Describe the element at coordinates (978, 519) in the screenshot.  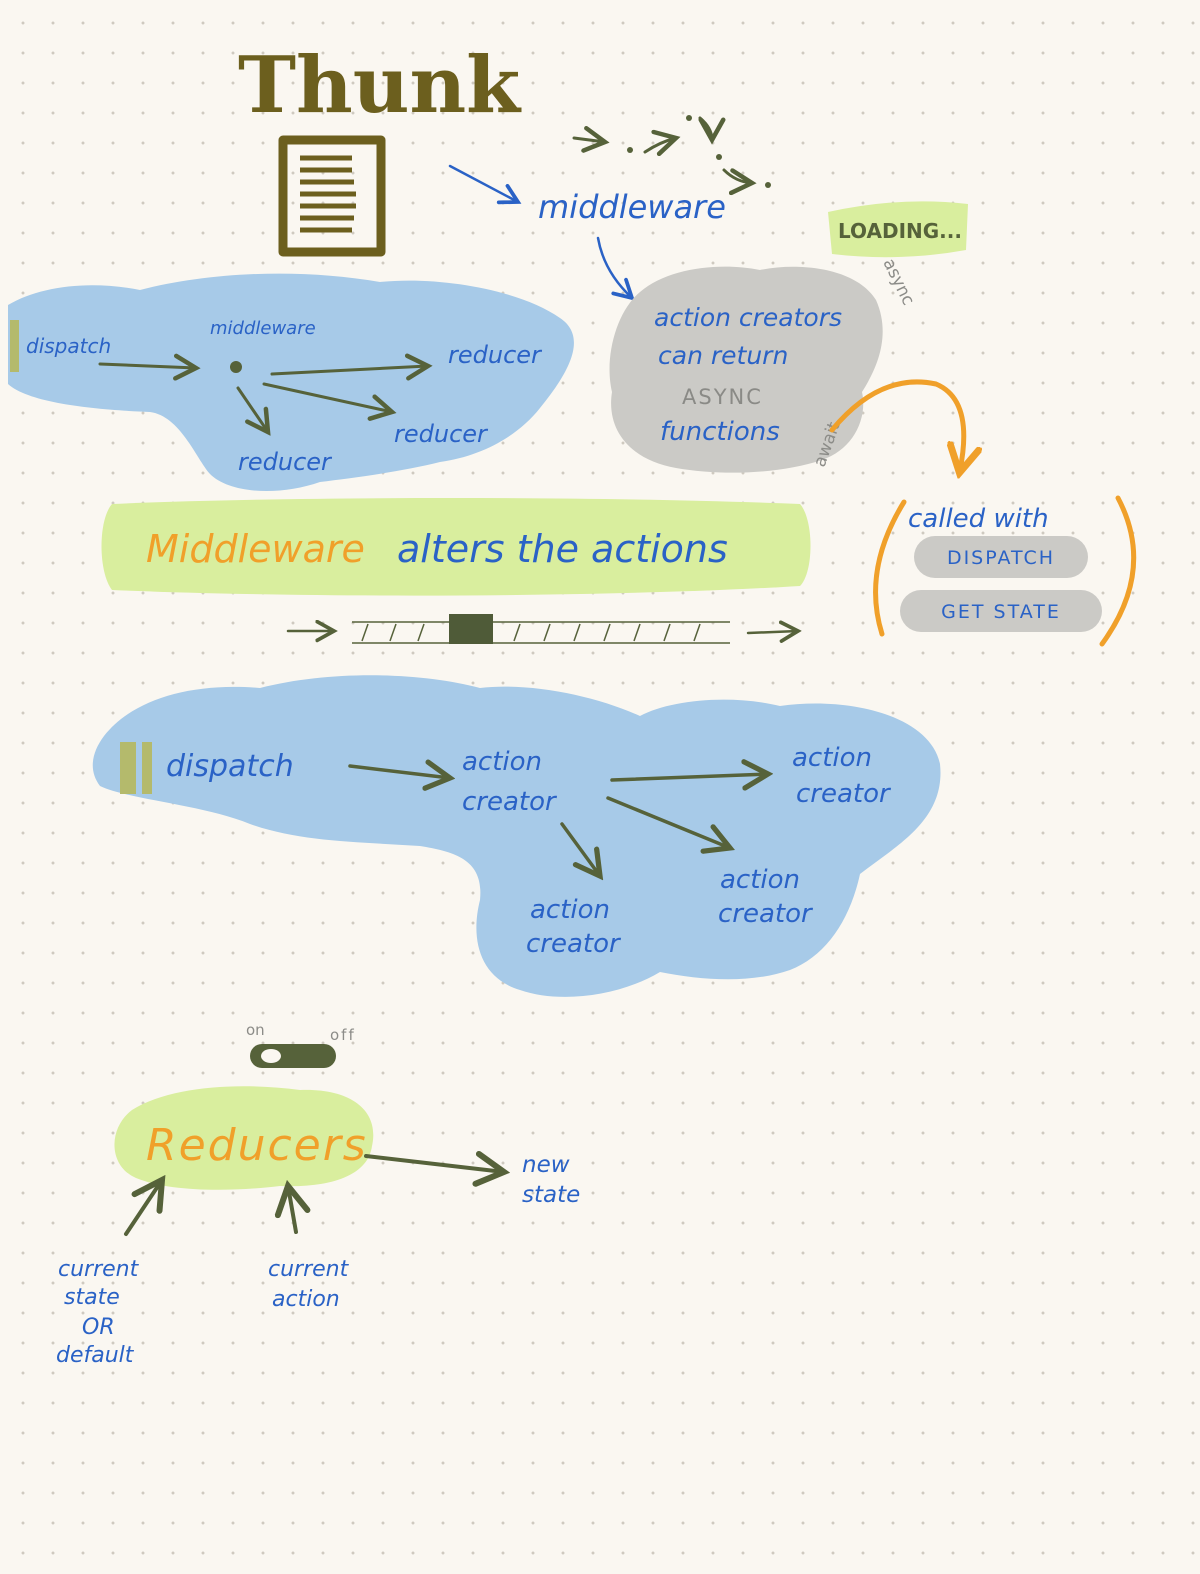
I see `called-with-label: called with` at that location.